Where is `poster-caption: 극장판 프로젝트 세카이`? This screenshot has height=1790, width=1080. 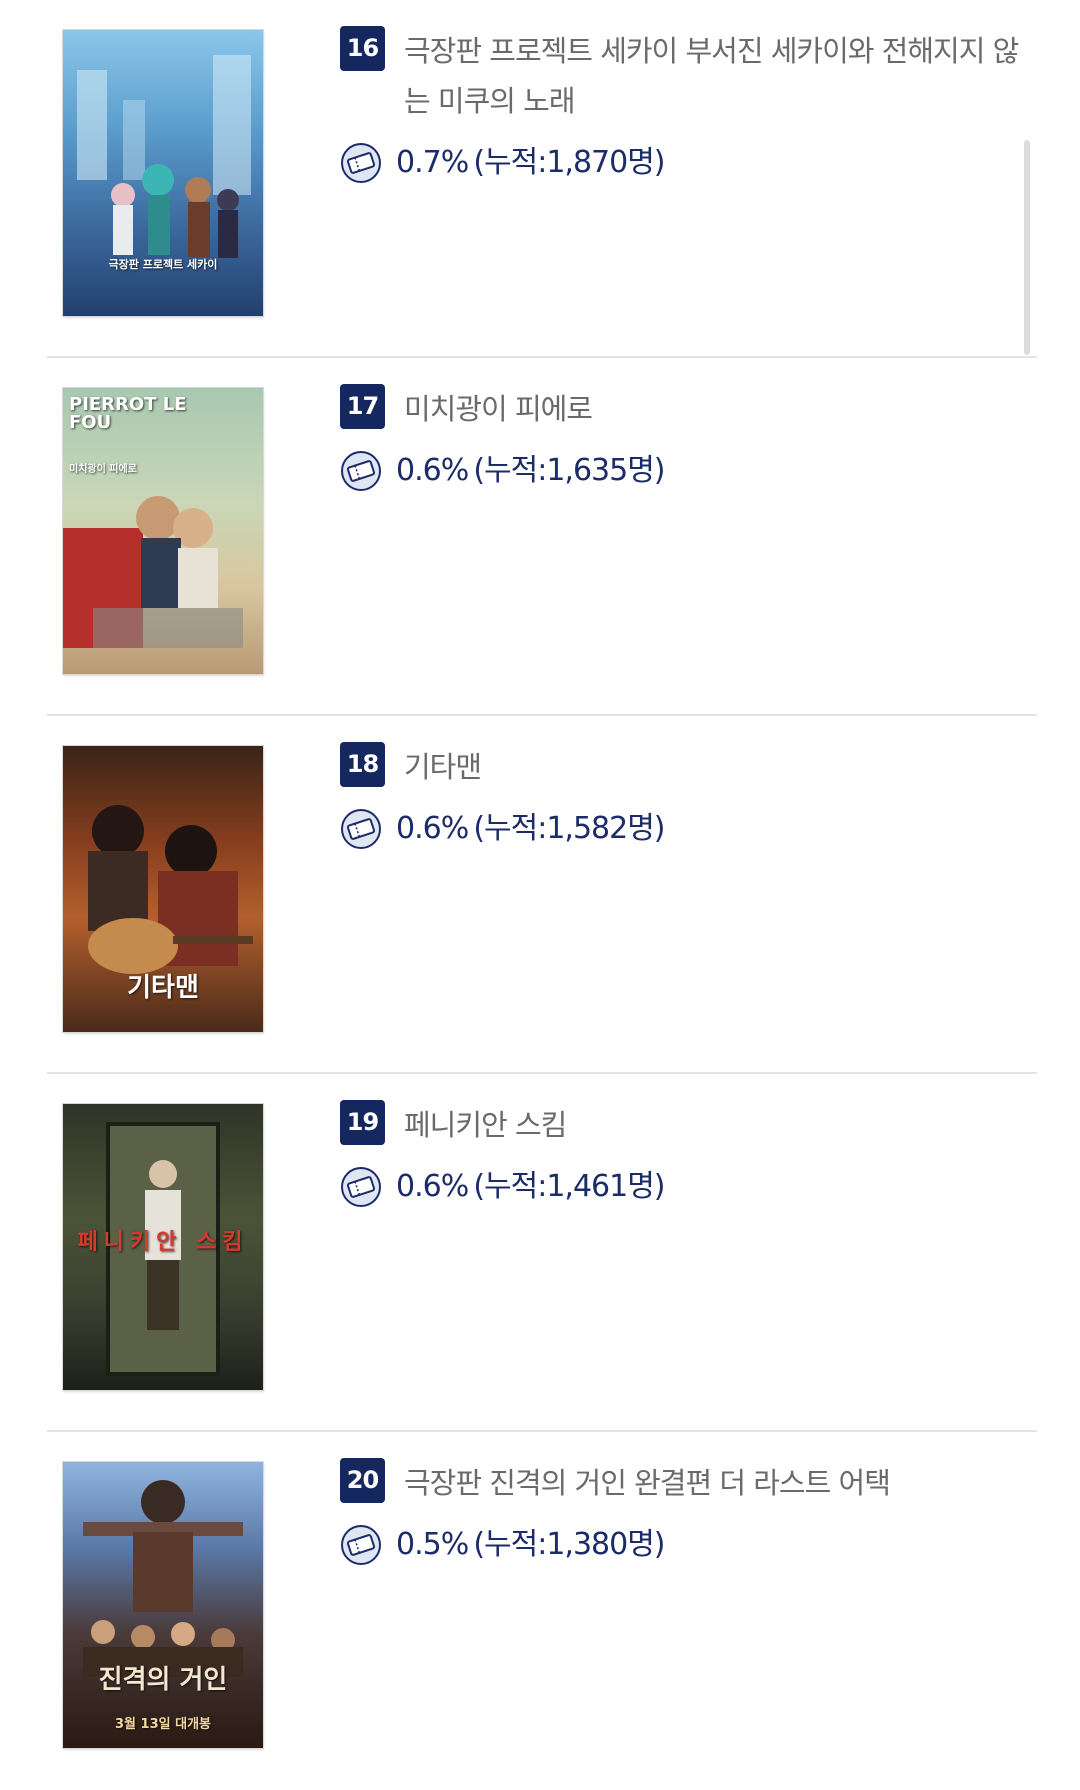 poster-caption: 극장판 프로젝트 세카이 is located at coordinates (163, 264).